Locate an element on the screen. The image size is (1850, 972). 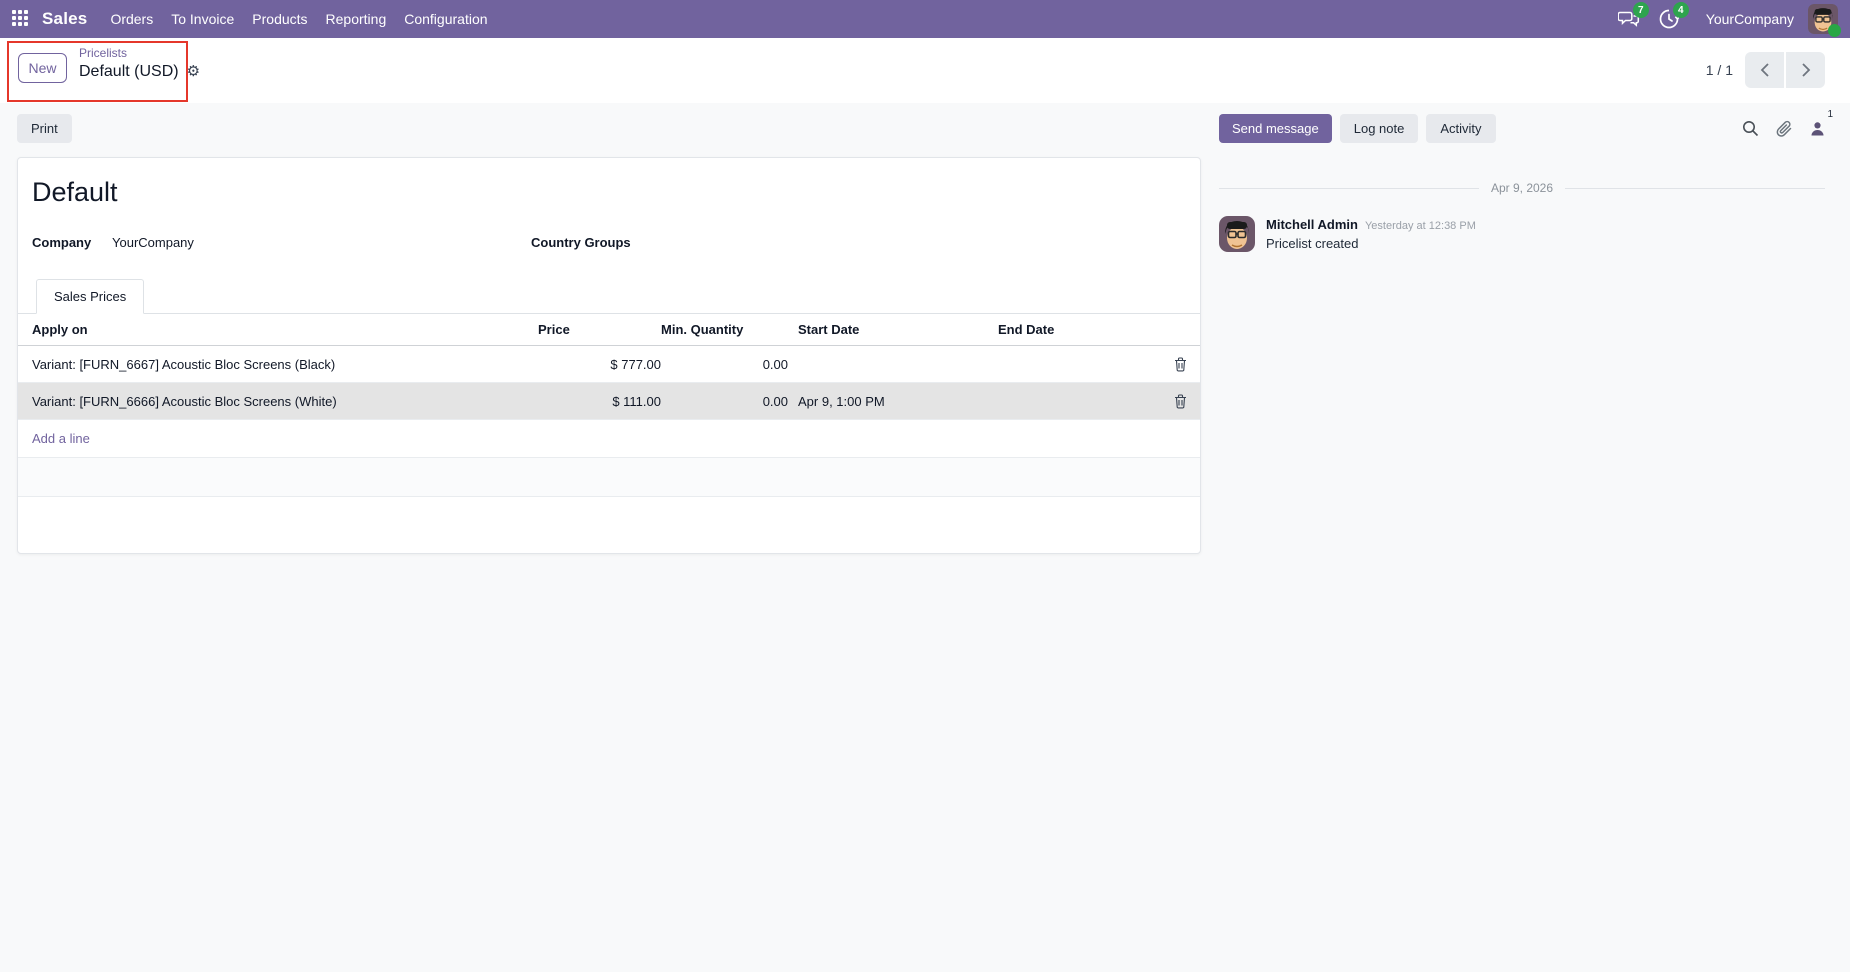
followers-button: 1 is located at coordinates (1821, 123).